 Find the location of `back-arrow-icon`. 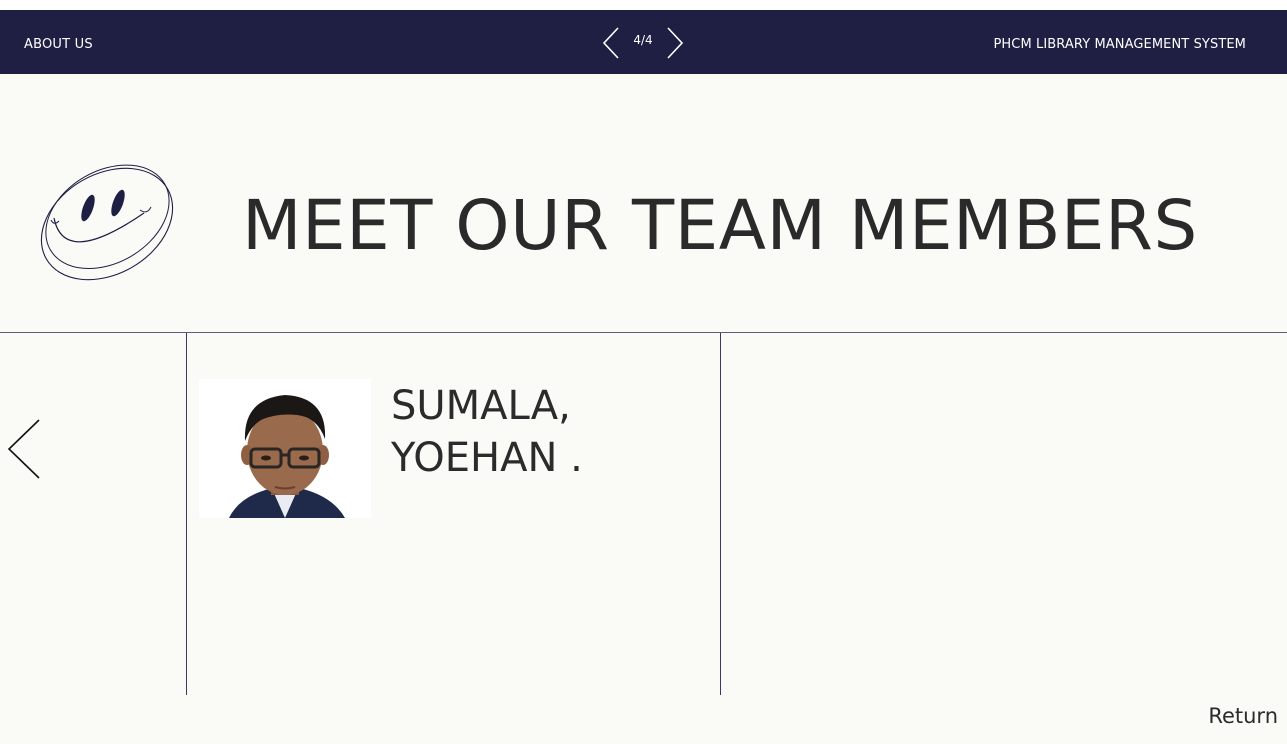

back-arrow-icon is located at coordinates (25, 449).